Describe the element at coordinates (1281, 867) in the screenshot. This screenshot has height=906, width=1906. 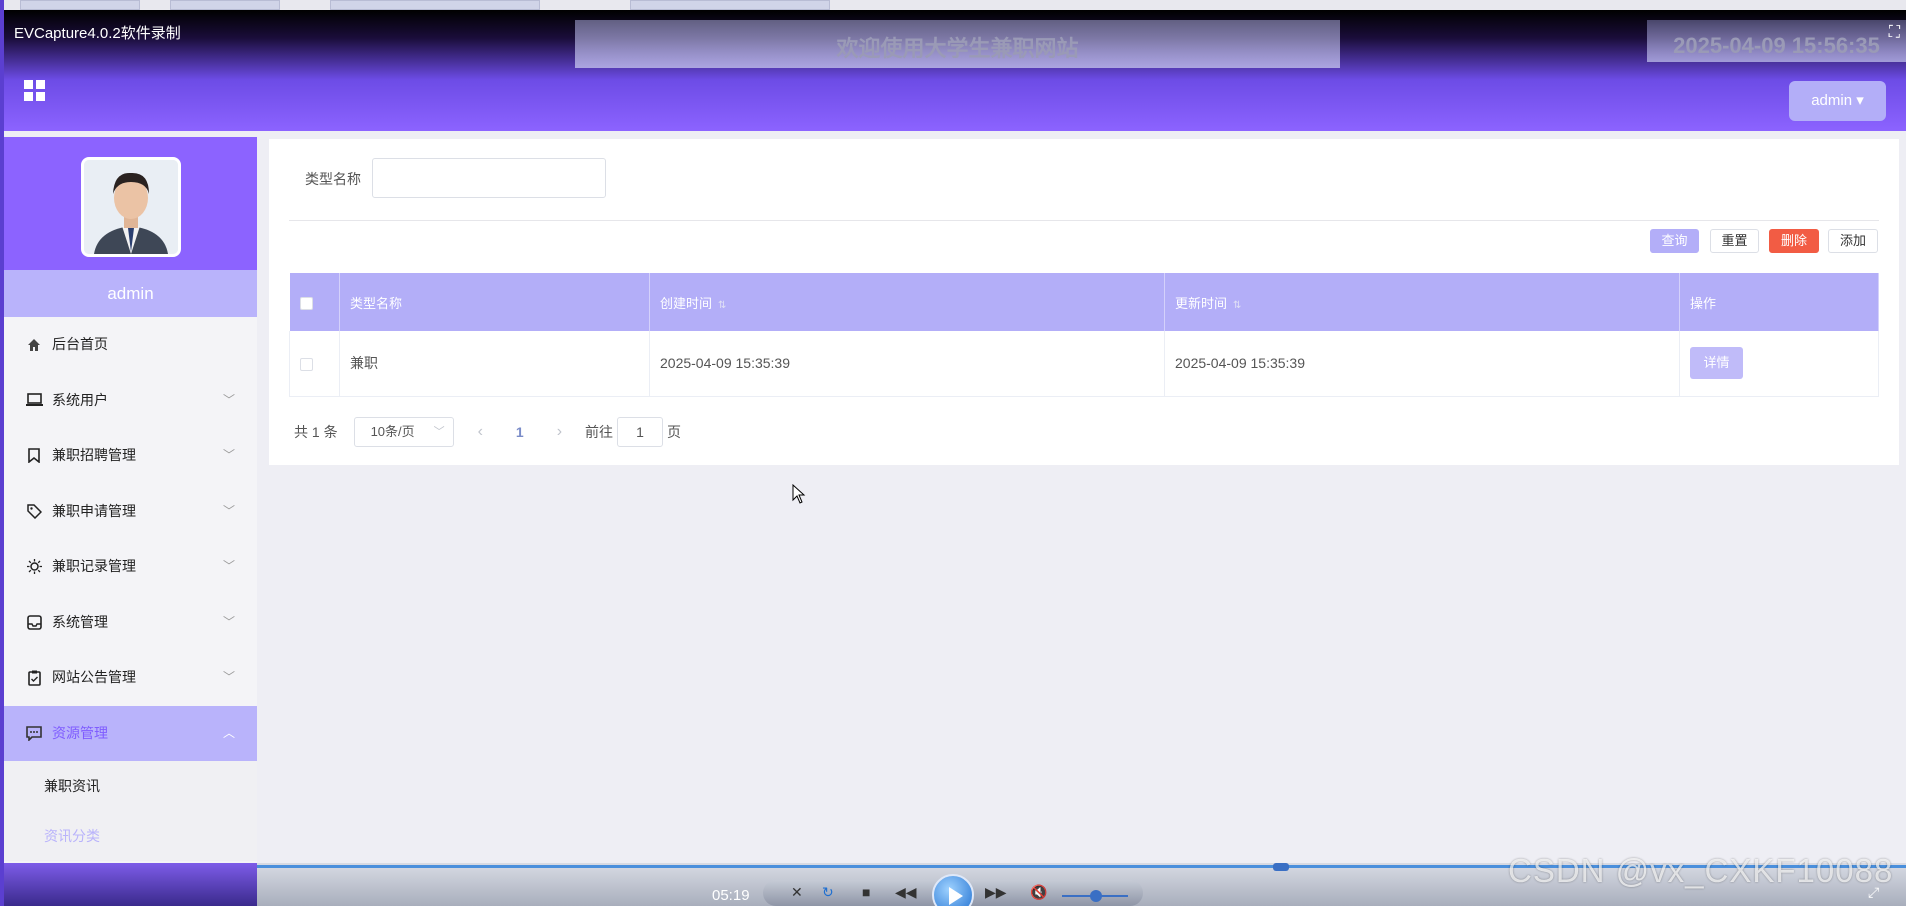
I see `progress-handle` at that location.